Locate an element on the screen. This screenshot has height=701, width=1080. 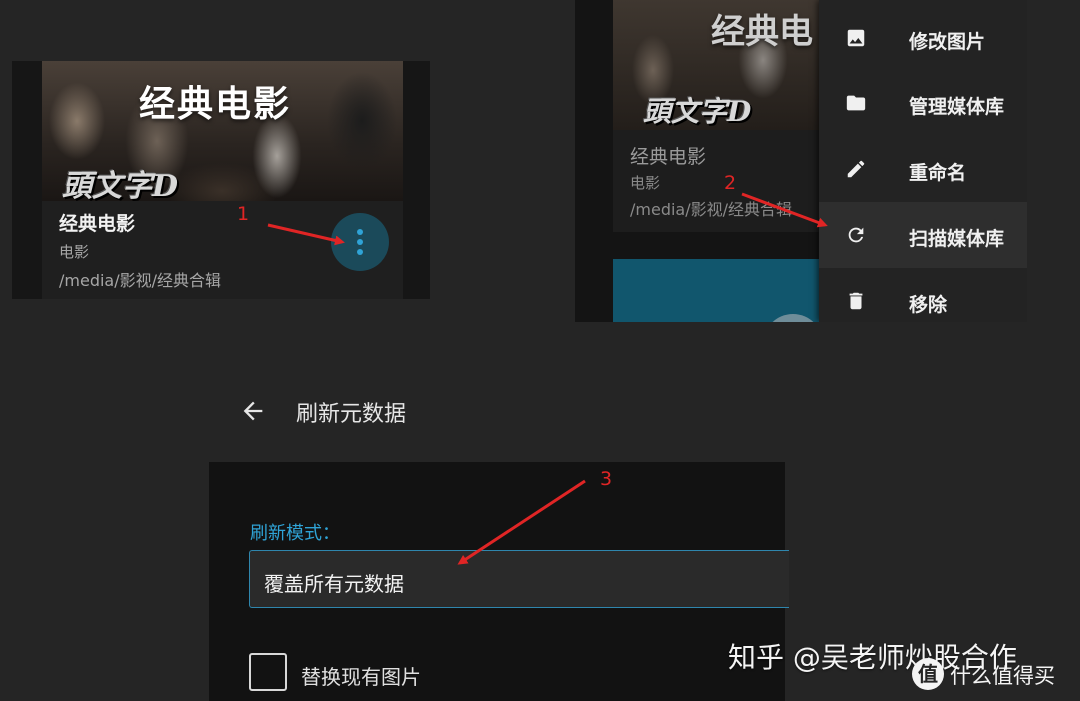
annotation-number-1: 1 is located at coordinates (243, 214).